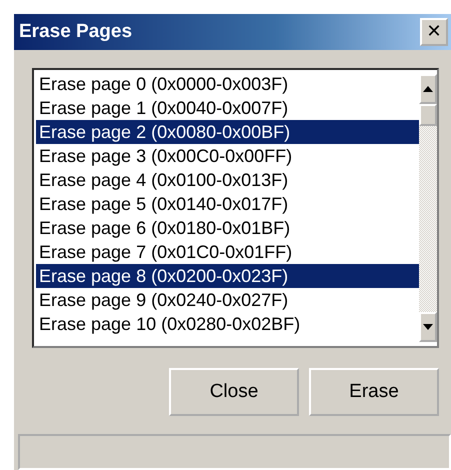  Describe the element at coordinates (227, 324) in the screenshot. I see `list-item: Erase page 10 (0x0280-0x02BF)` at that location.